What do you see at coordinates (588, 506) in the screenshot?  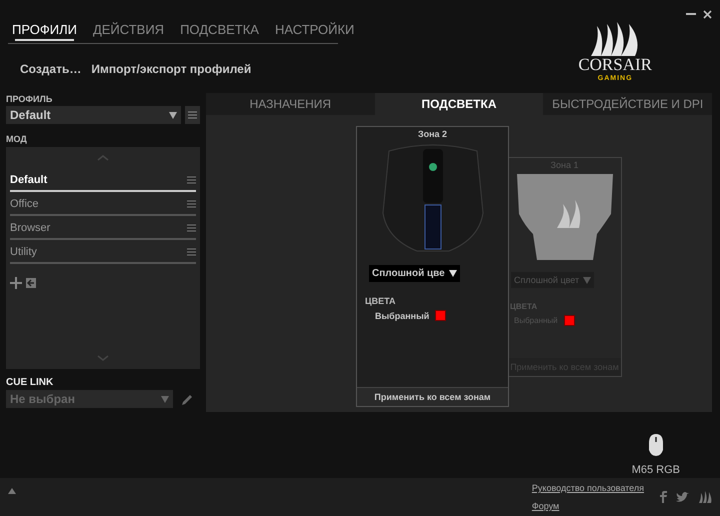 I see `footer-link: Форум` at bounding box center [588, 506].